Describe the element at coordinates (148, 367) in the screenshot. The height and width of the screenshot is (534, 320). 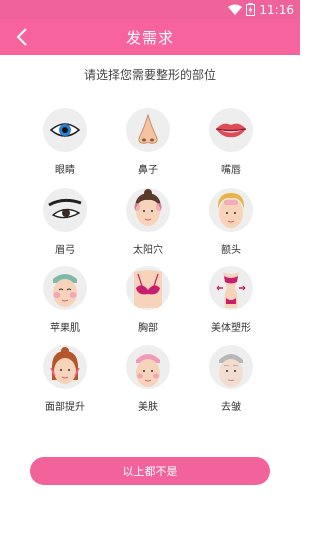
I see `skin-care-icon` at that location.